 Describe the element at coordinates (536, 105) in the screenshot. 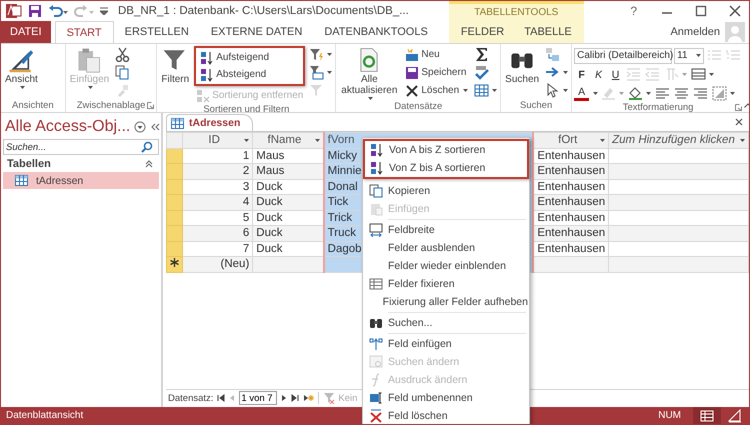

I see `group-label: Suchen` at that location.